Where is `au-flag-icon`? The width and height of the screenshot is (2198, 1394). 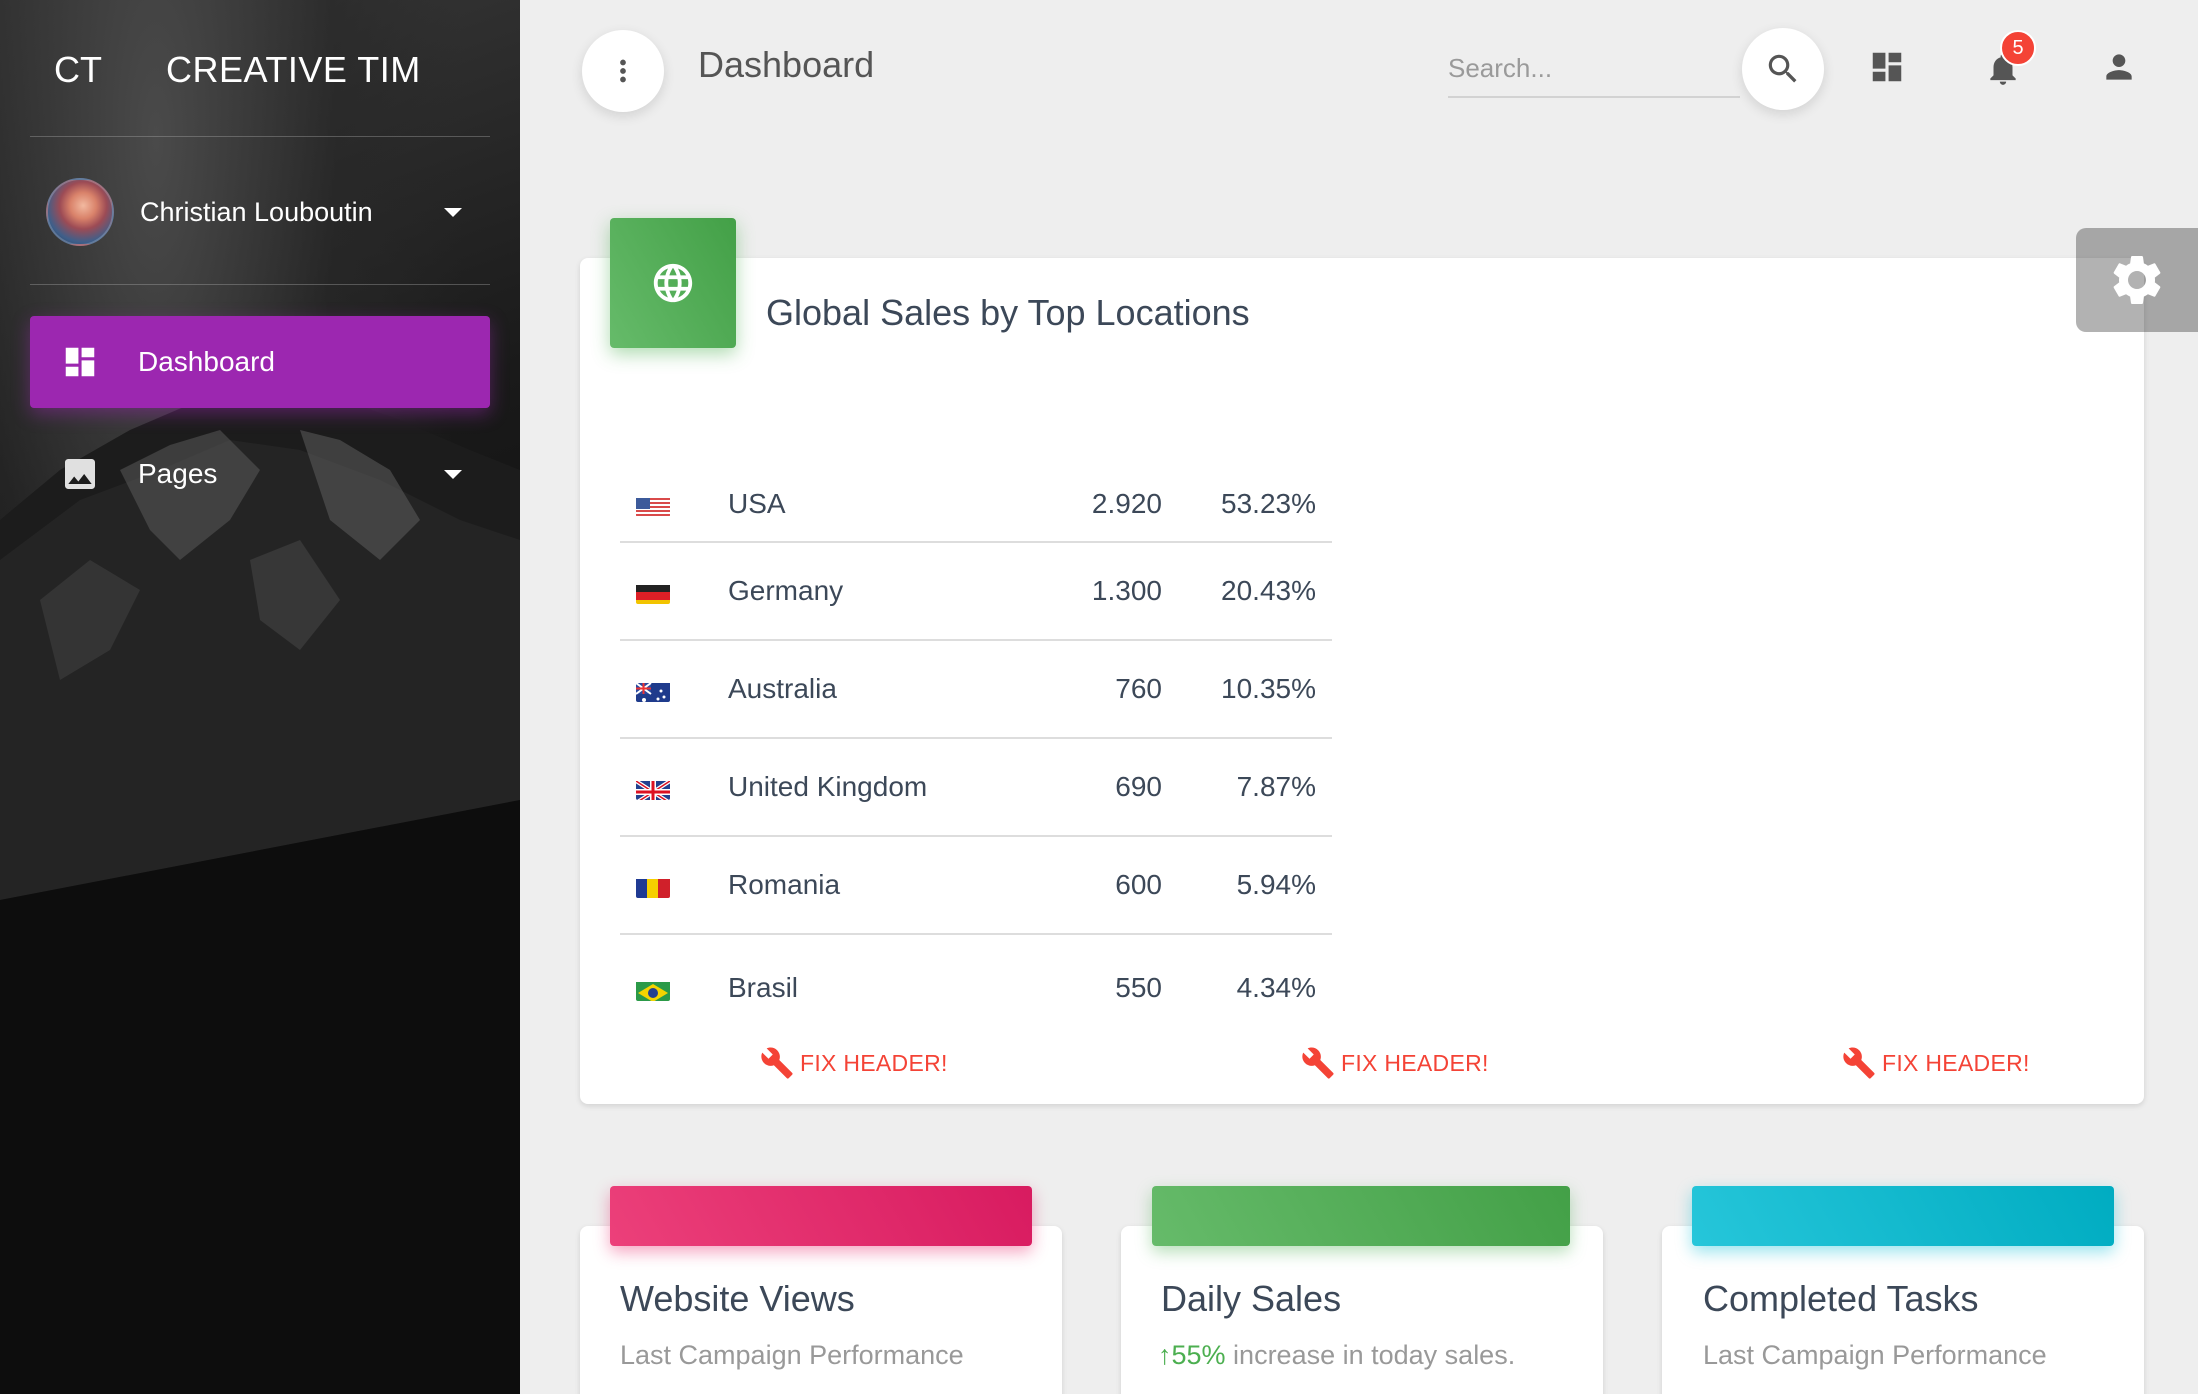 au-flag-icon is located at coordinates (653, 691).